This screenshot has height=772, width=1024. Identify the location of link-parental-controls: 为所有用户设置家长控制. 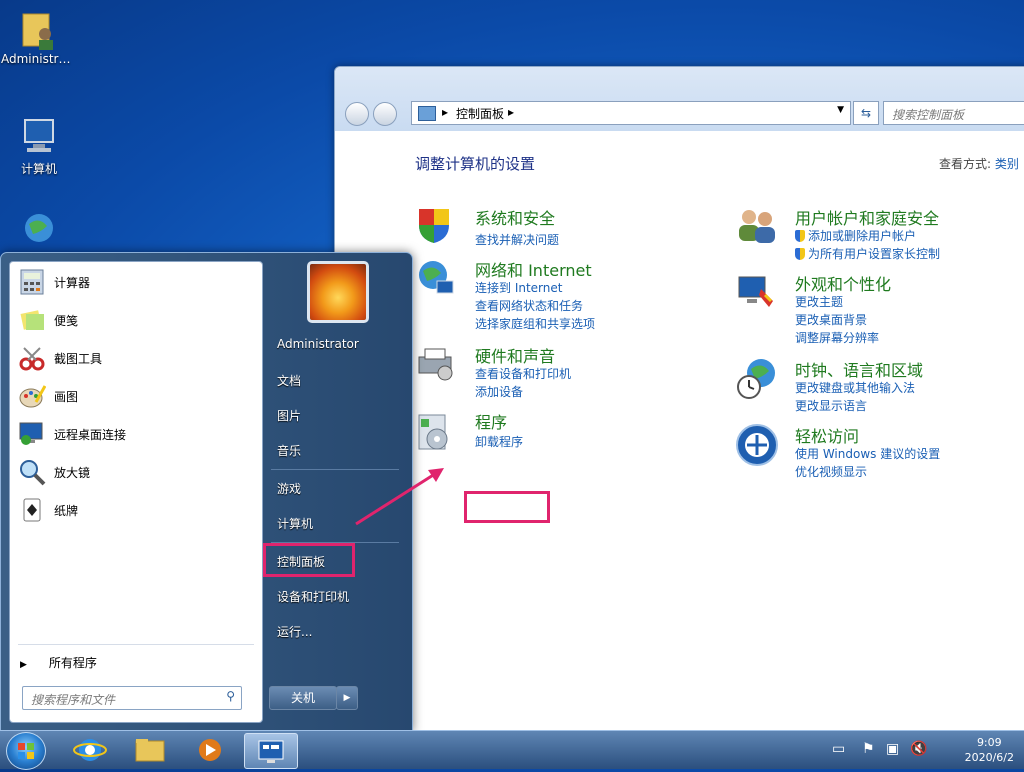
(867, 253).